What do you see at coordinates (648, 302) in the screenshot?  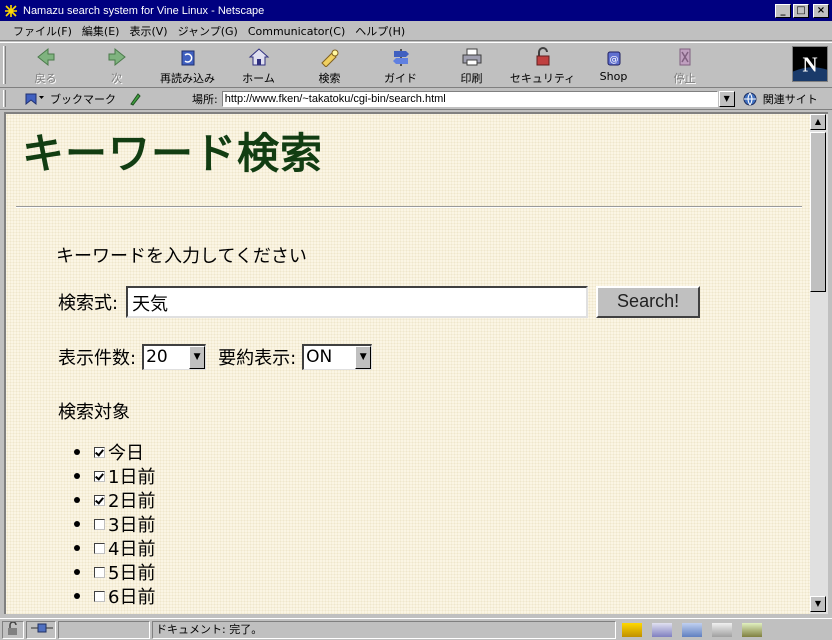 I see `search-submit-button: Search!` at bounding box center [648, 302].